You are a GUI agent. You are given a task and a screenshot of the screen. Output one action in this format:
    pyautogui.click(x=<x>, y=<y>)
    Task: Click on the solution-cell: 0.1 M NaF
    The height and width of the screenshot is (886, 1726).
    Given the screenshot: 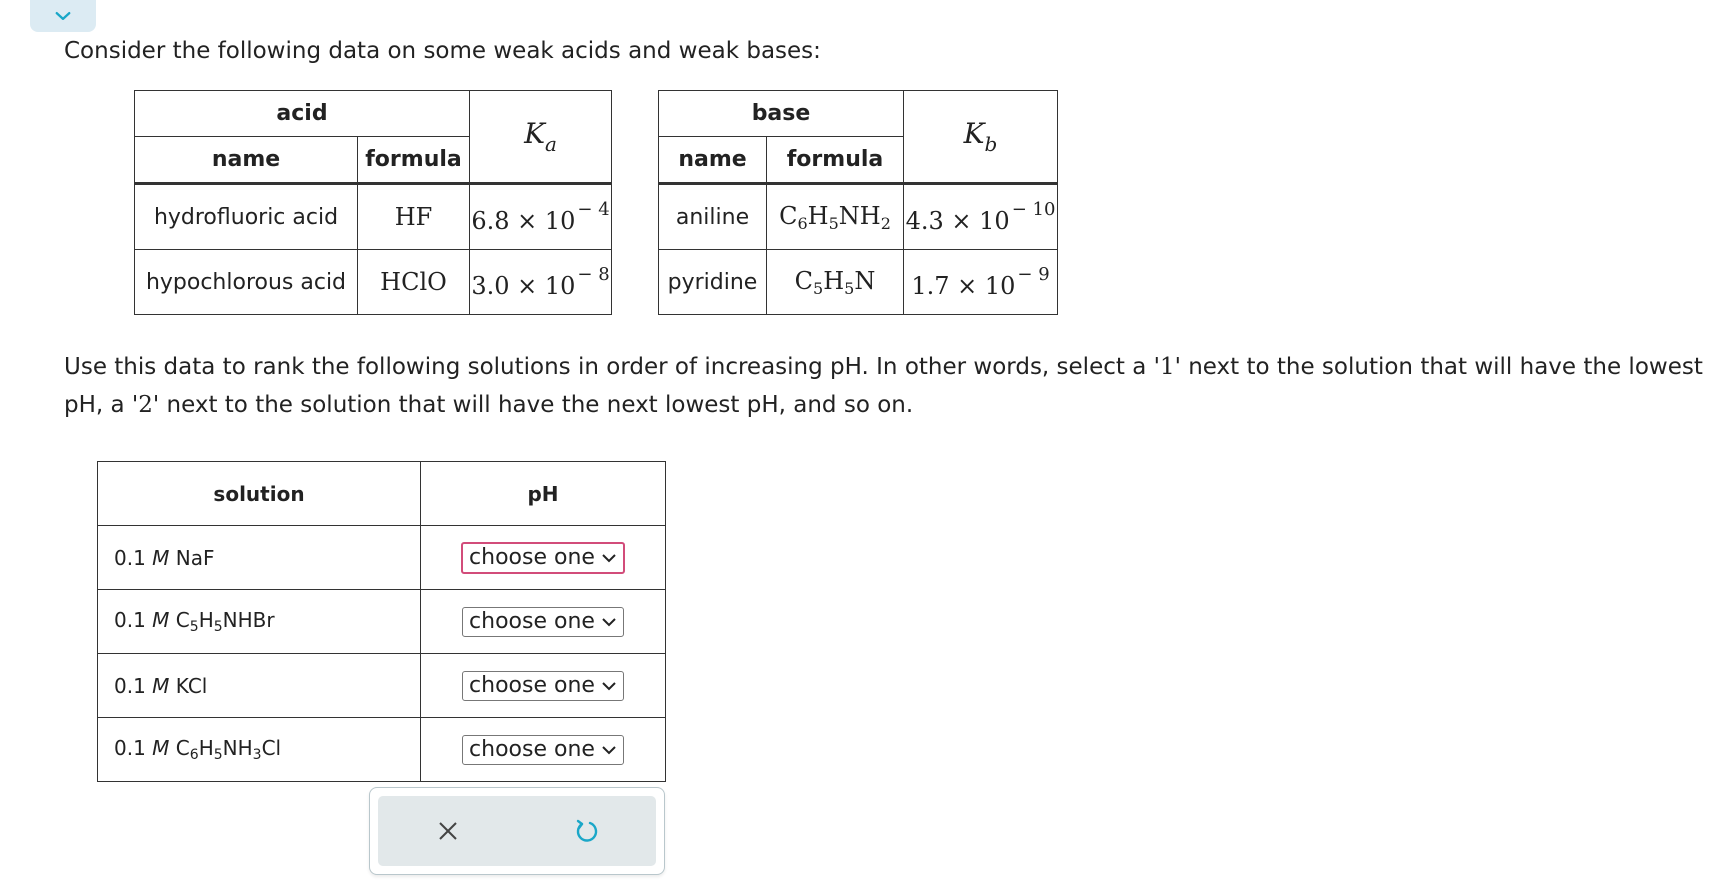 What is the action you would take?
    pyautogui.click(x=259, y=557)
    